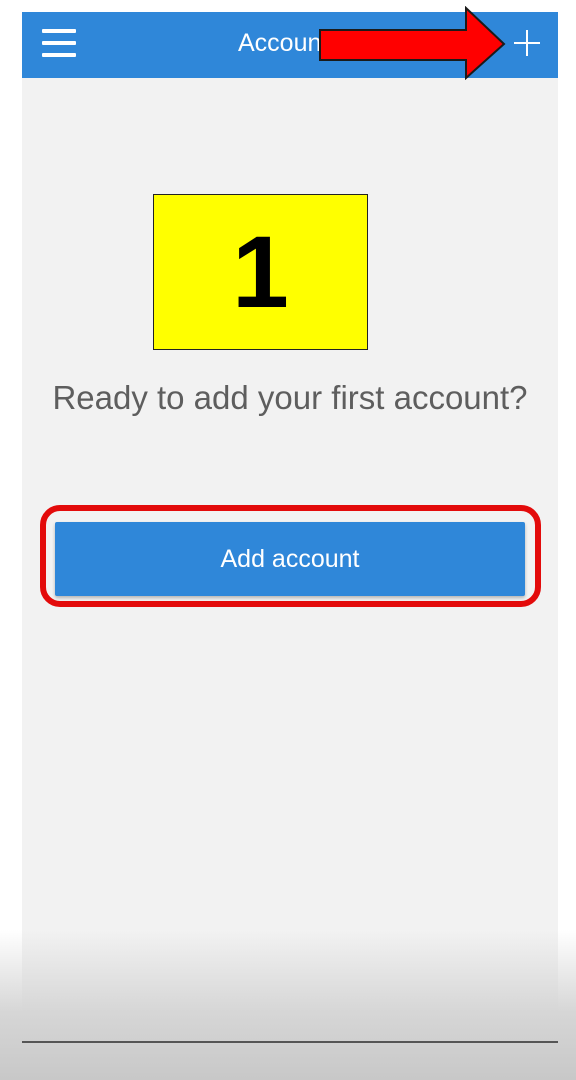  I want to click on page-title: Accoun, so click(280, 43).